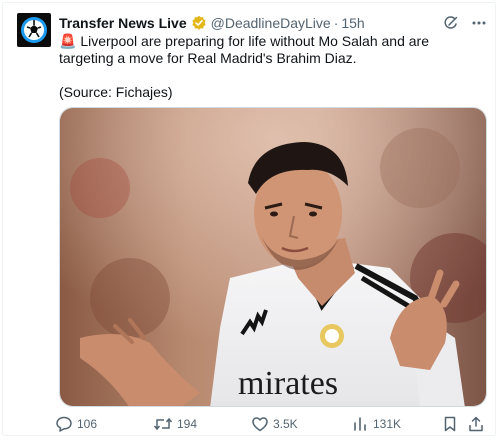 This screenshot has height=440, width=500. I want to click on action-bar: 106 194 3.5K 131K, so click(271, 424).